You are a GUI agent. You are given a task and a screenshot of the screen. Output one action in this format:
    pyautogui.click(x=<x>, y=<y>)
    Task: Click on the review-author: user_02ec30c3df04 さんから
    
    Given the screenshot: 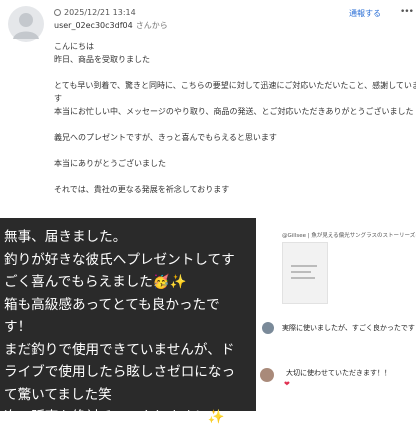 What is the action you would take?
    pyautogui.click(x=111, y=25)
    